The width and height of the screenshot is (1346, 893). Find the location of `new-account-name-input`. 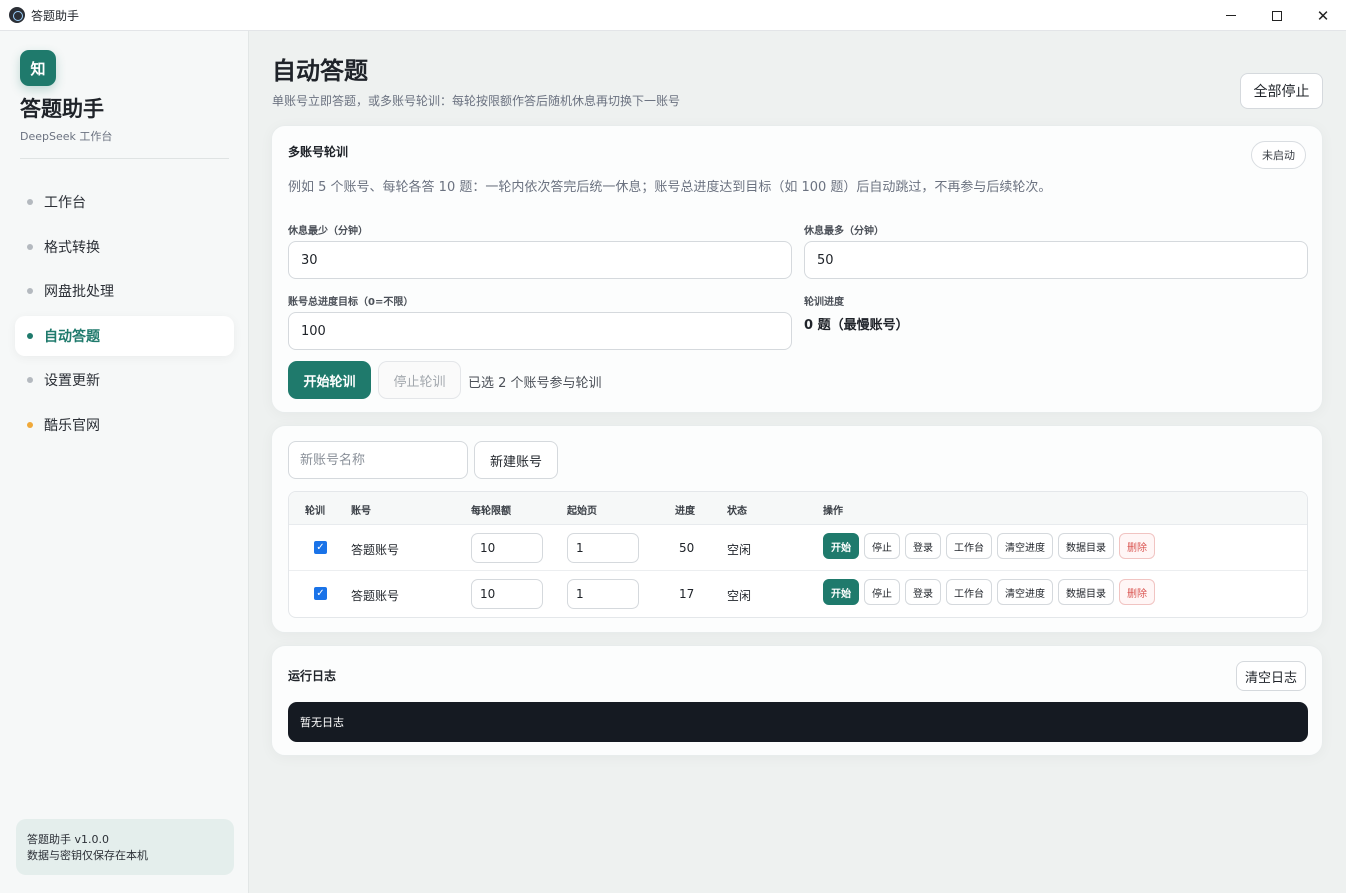

new-account-name-input is located at coordinates (378, 460).